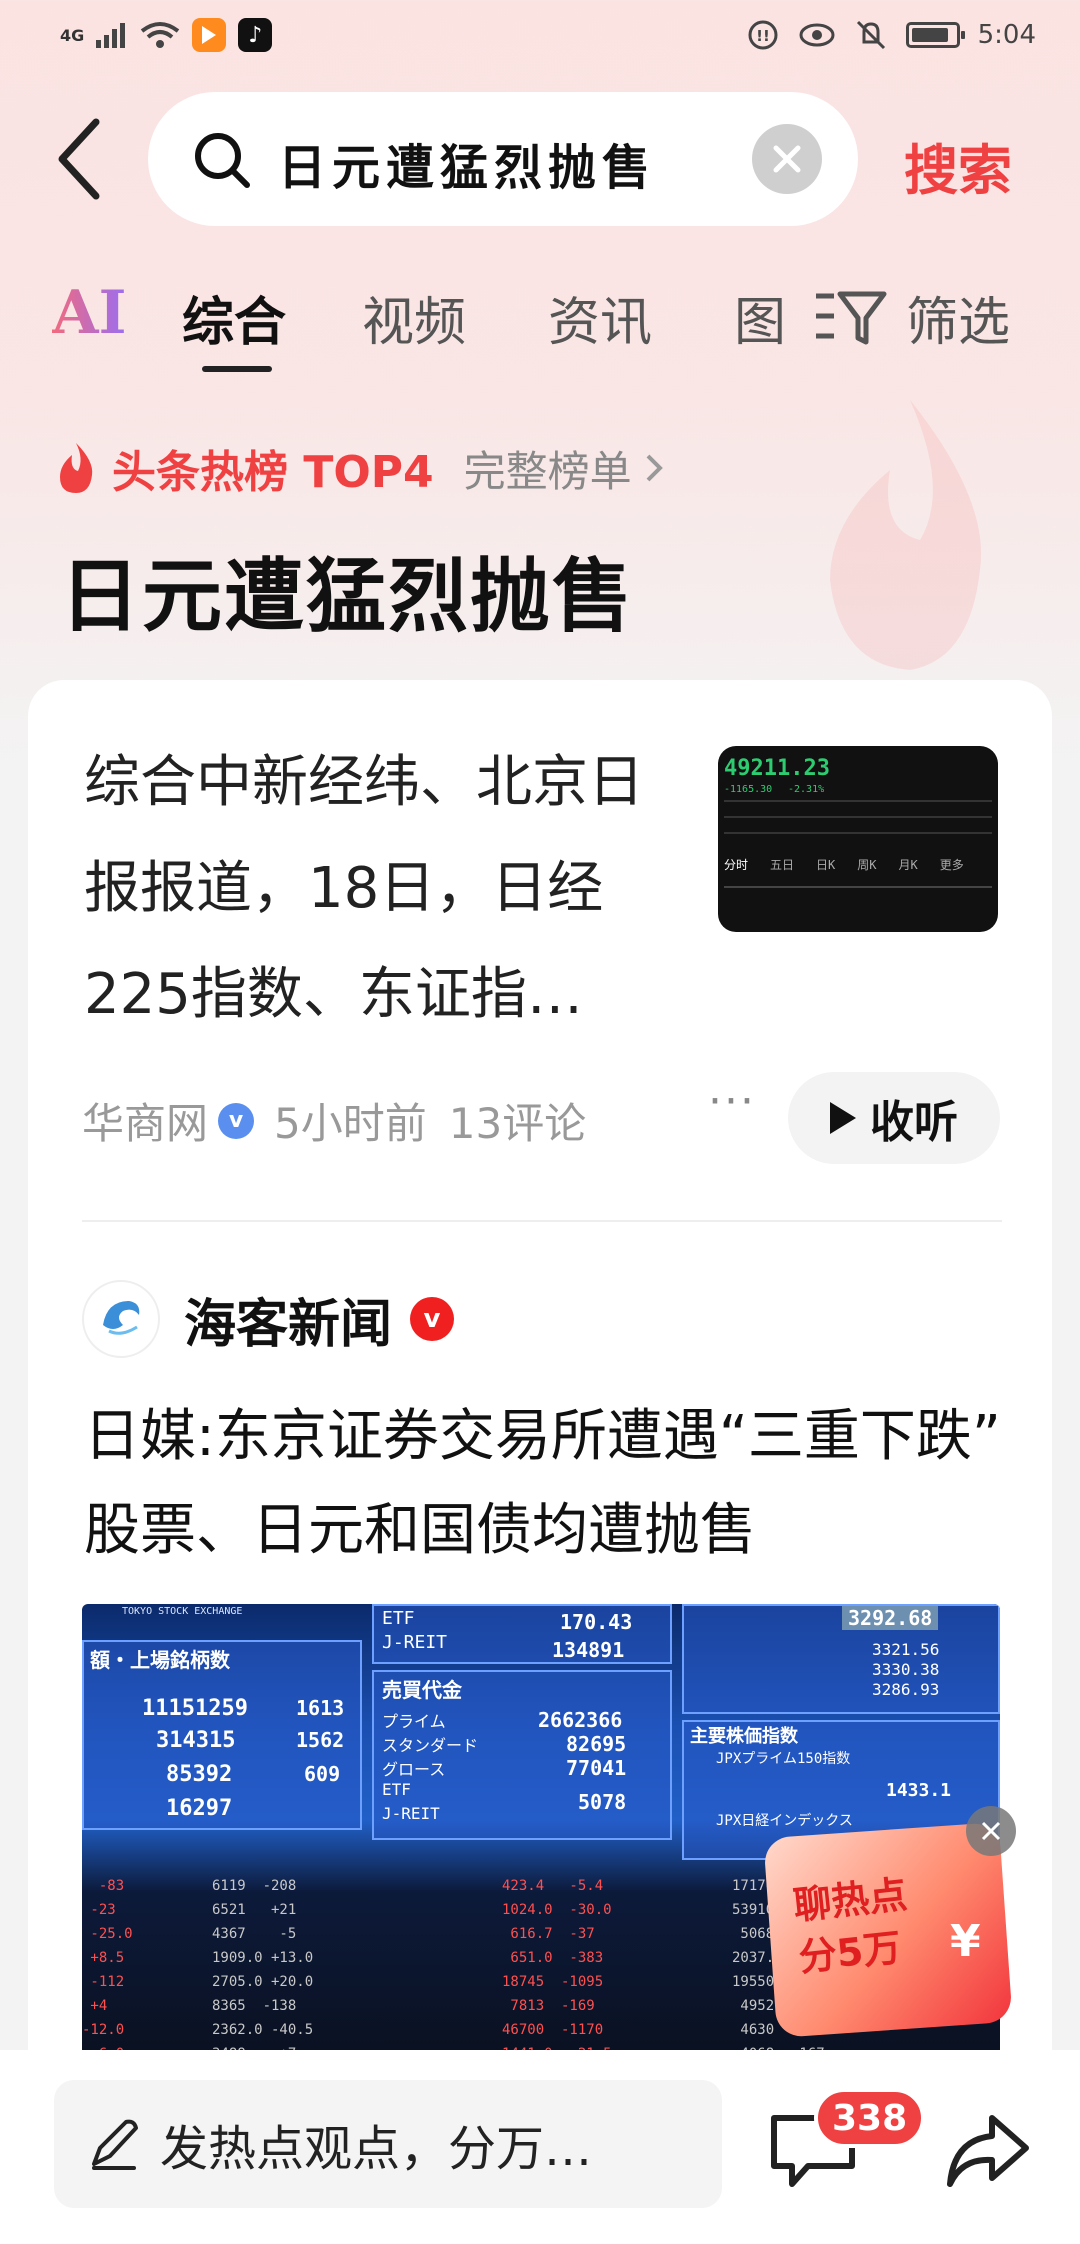  Describe the element at coordinates (654, 468) in the screenshot. I see `chevron-right-icon` at that location.